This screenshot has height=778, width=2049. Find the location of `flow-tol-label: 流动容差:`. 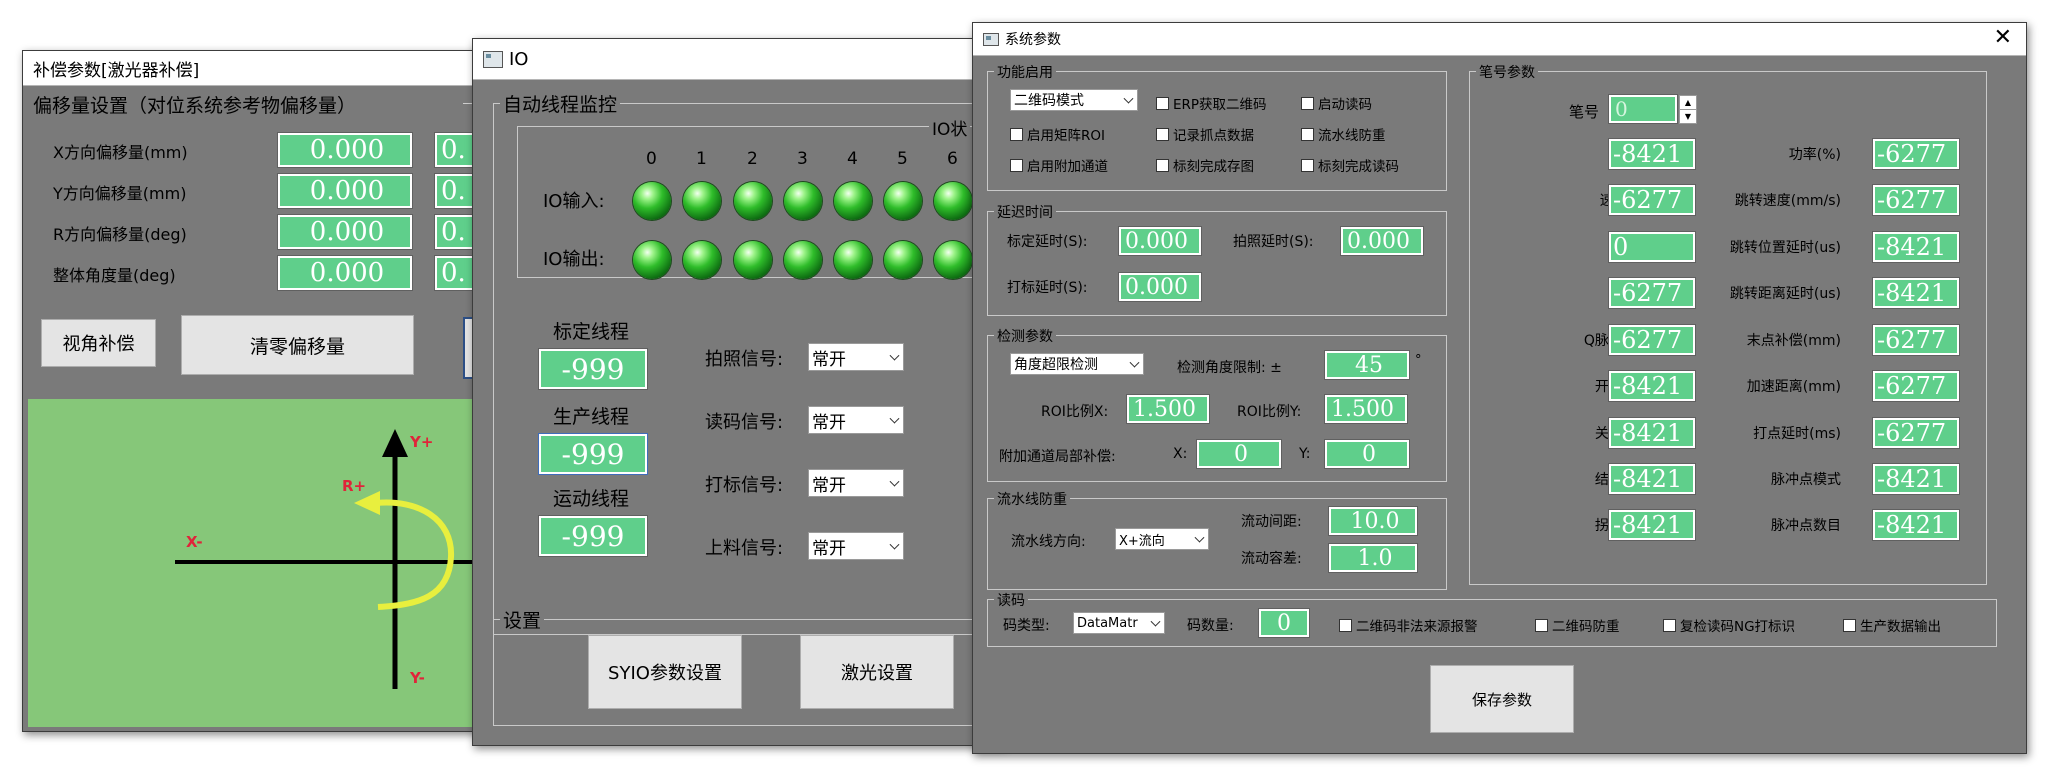

flow-tol-label: 流动容差: is located at coordinates (1271, 559).